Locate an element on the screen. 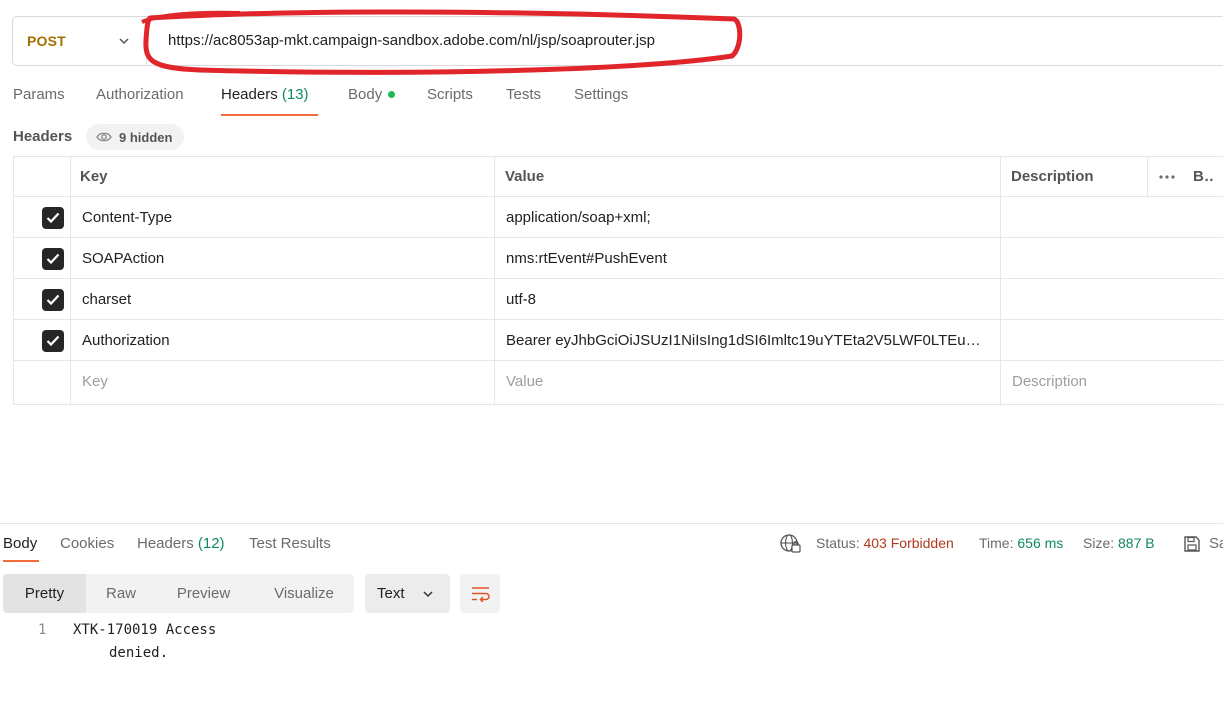 The width and height of the screenshot is (1223, 728). format-tabs: Pretty Raw Preview Visualize is located at coordinates (178, 593).